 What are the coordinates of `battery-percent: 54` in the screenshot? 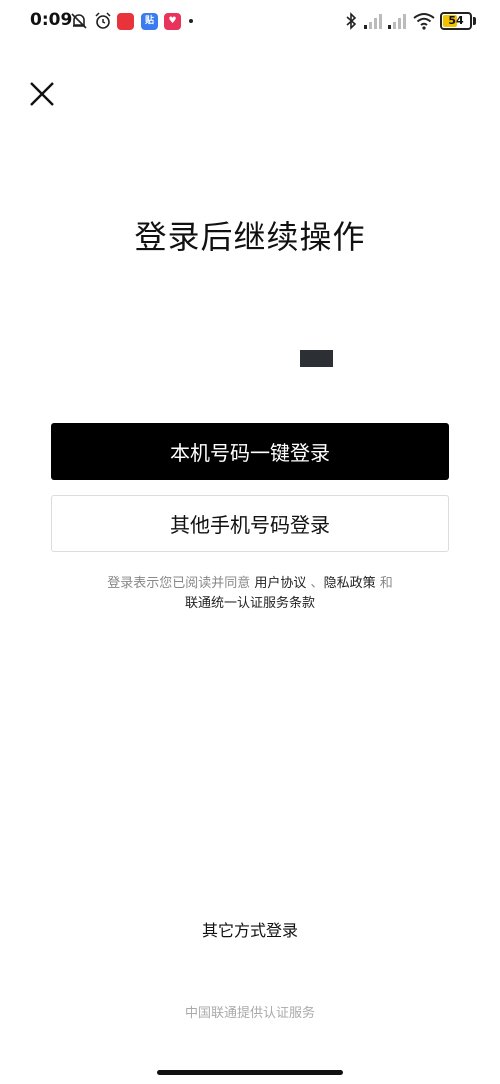 It's located at (456, 20).